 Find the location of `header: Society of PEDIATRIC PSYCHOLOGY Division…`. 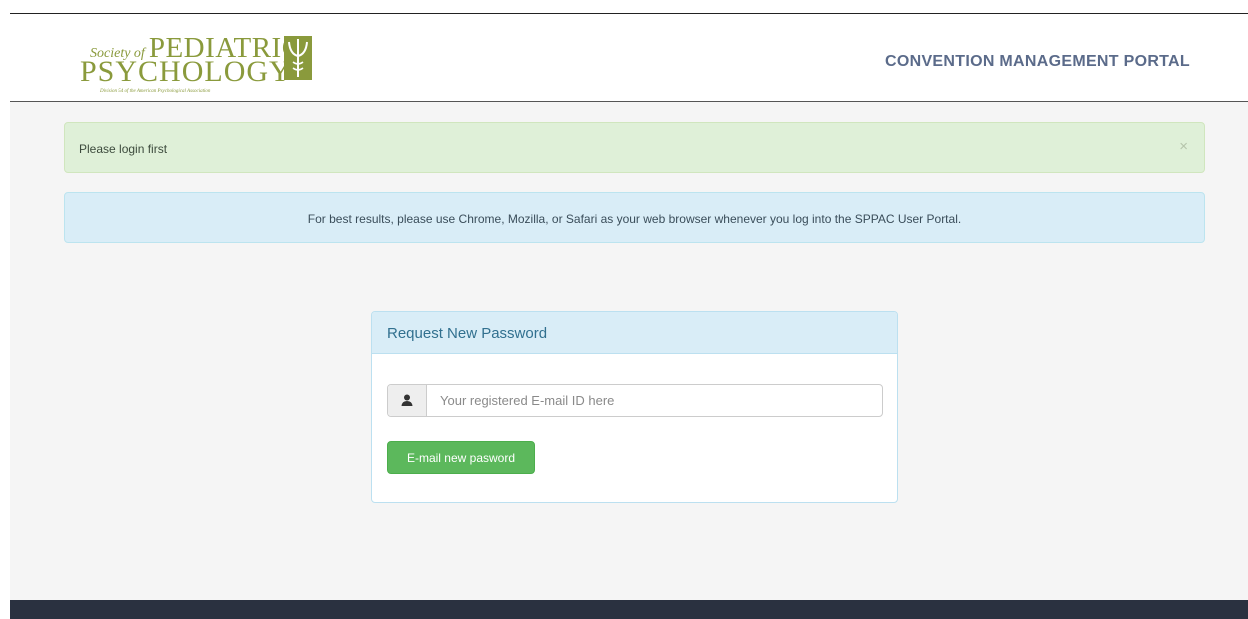

header: Society of PEDIATRIC PSYCHOLOGY Division… is located at coordinates (629, 58).